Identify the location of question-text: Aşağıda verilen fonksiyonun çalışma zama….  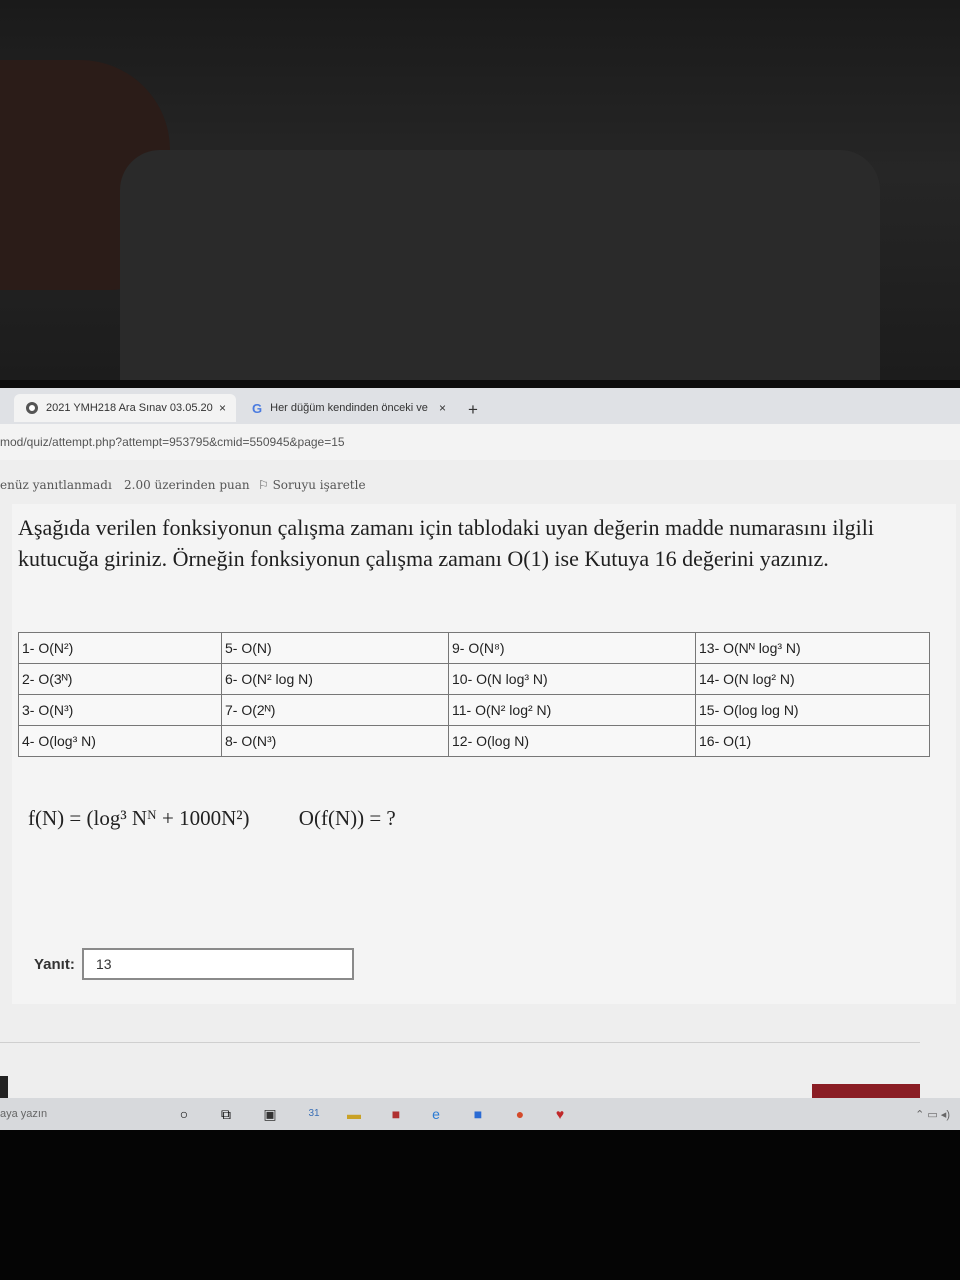
(446, 543).